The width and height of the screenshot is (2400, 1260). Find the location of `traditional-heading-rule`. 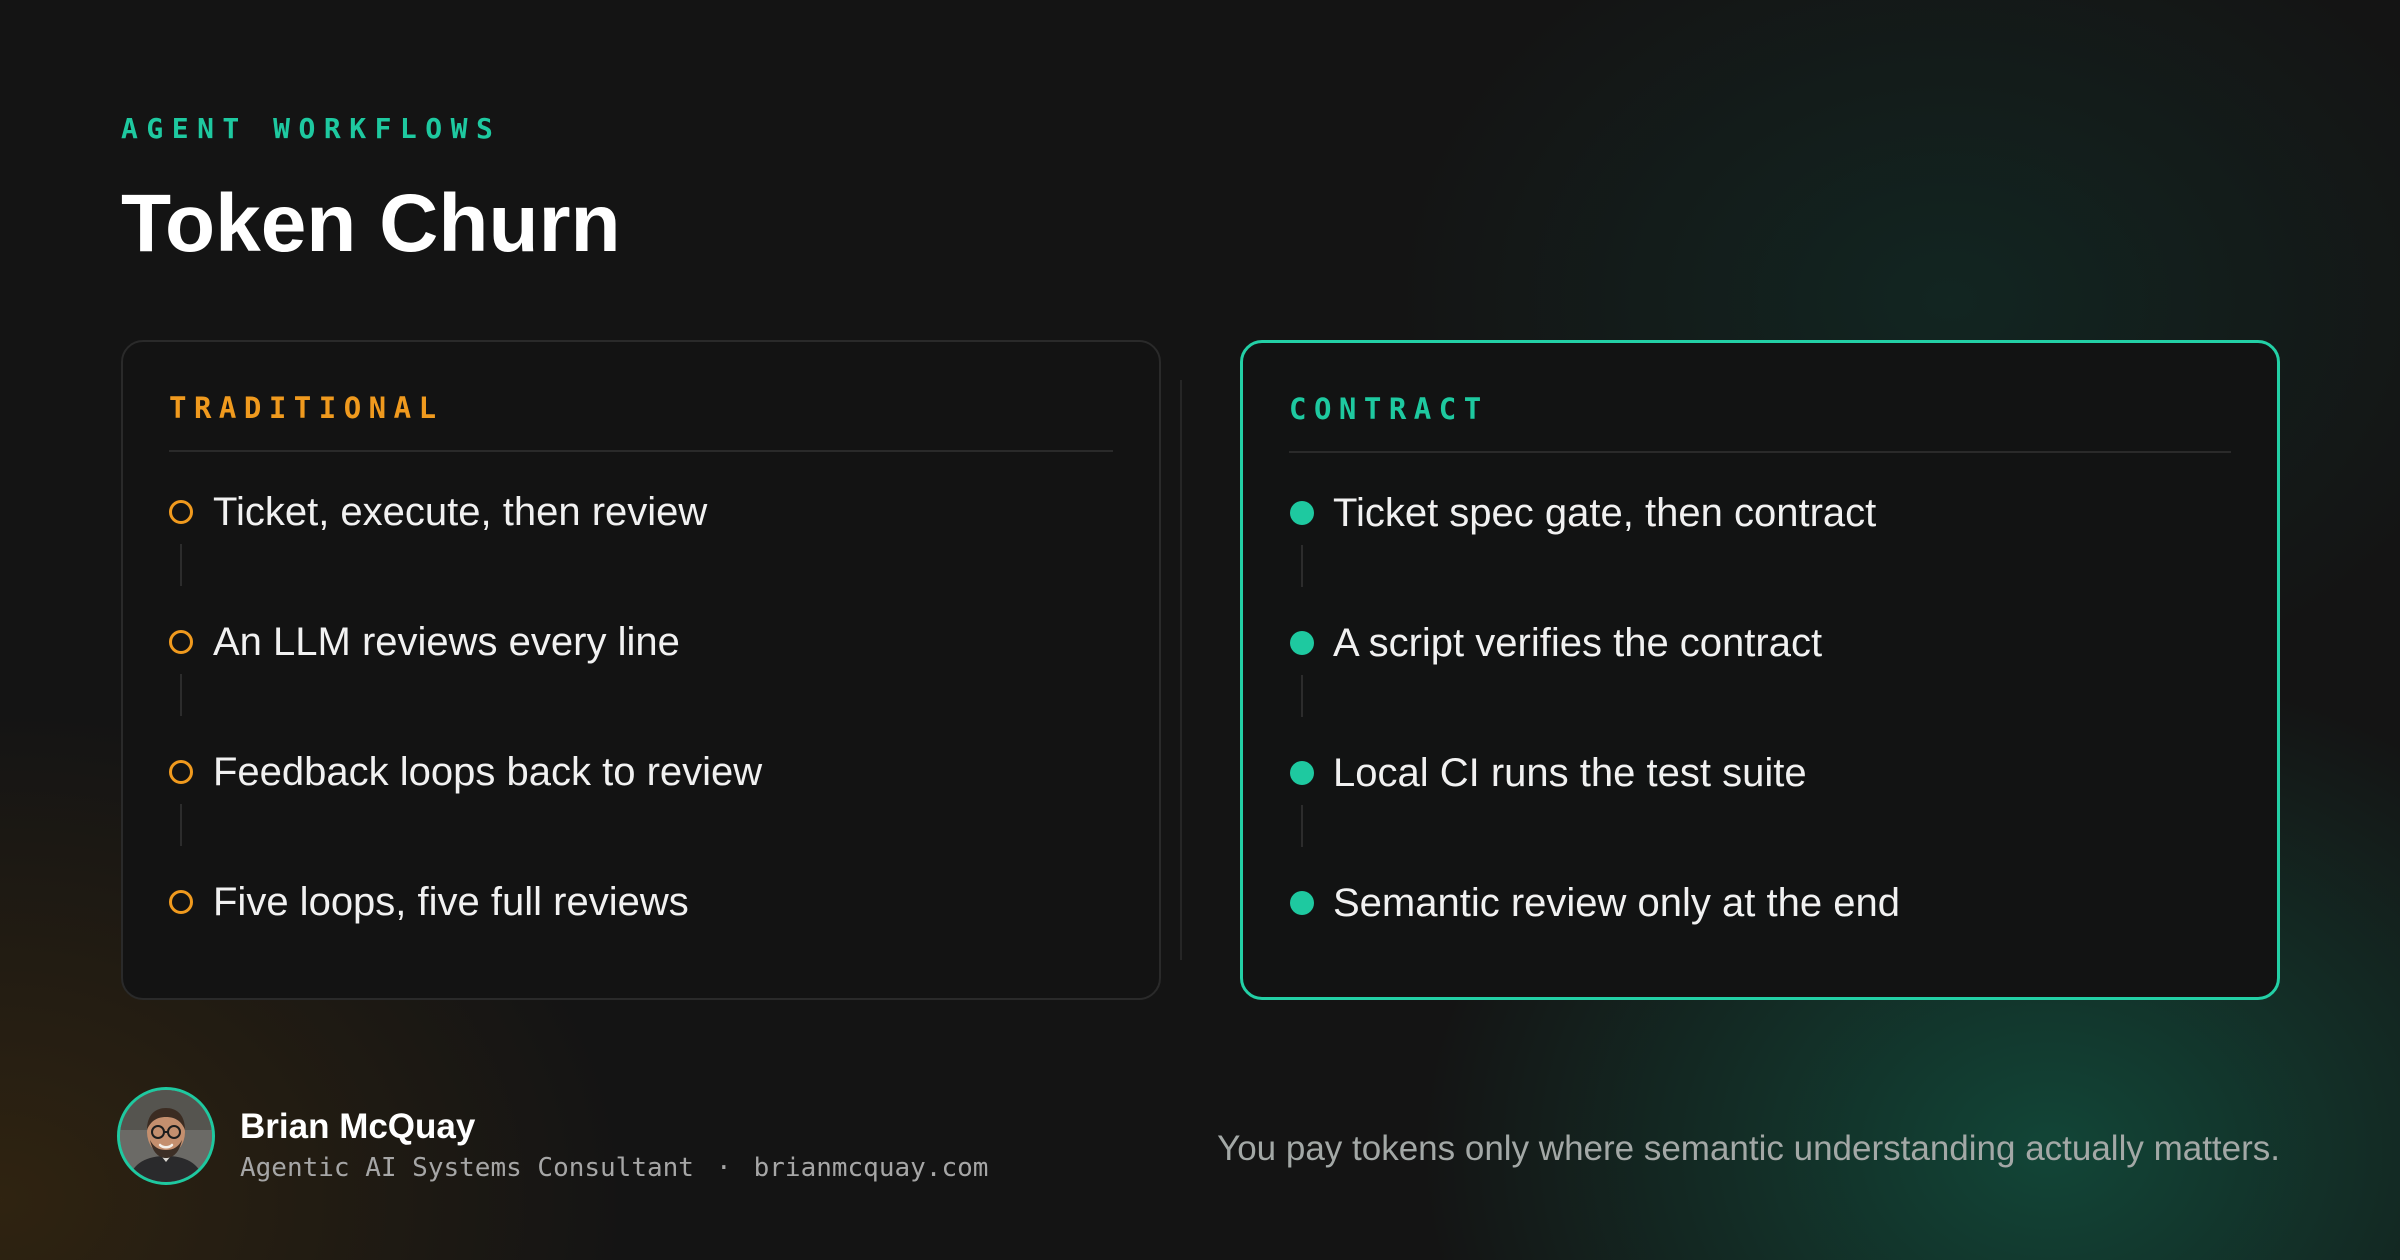

traditional-heading-rule is located at coordinates (641, 451).